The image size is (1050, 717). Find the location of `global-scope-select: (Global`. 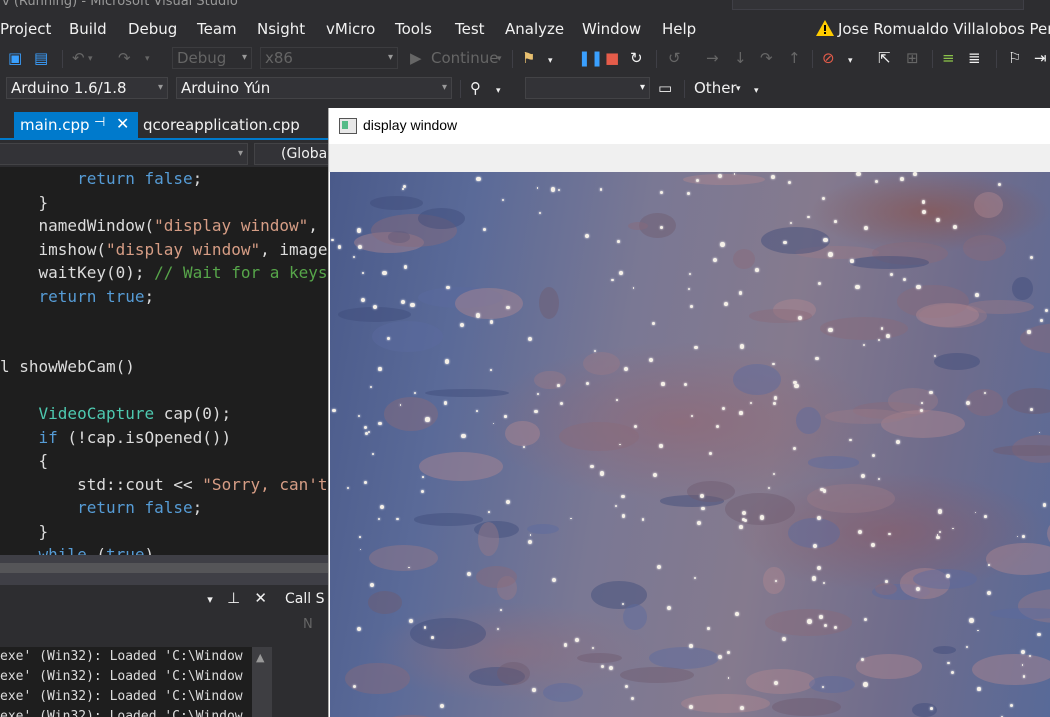

global-scope-select: (Global is located at coordinates (294, 154).